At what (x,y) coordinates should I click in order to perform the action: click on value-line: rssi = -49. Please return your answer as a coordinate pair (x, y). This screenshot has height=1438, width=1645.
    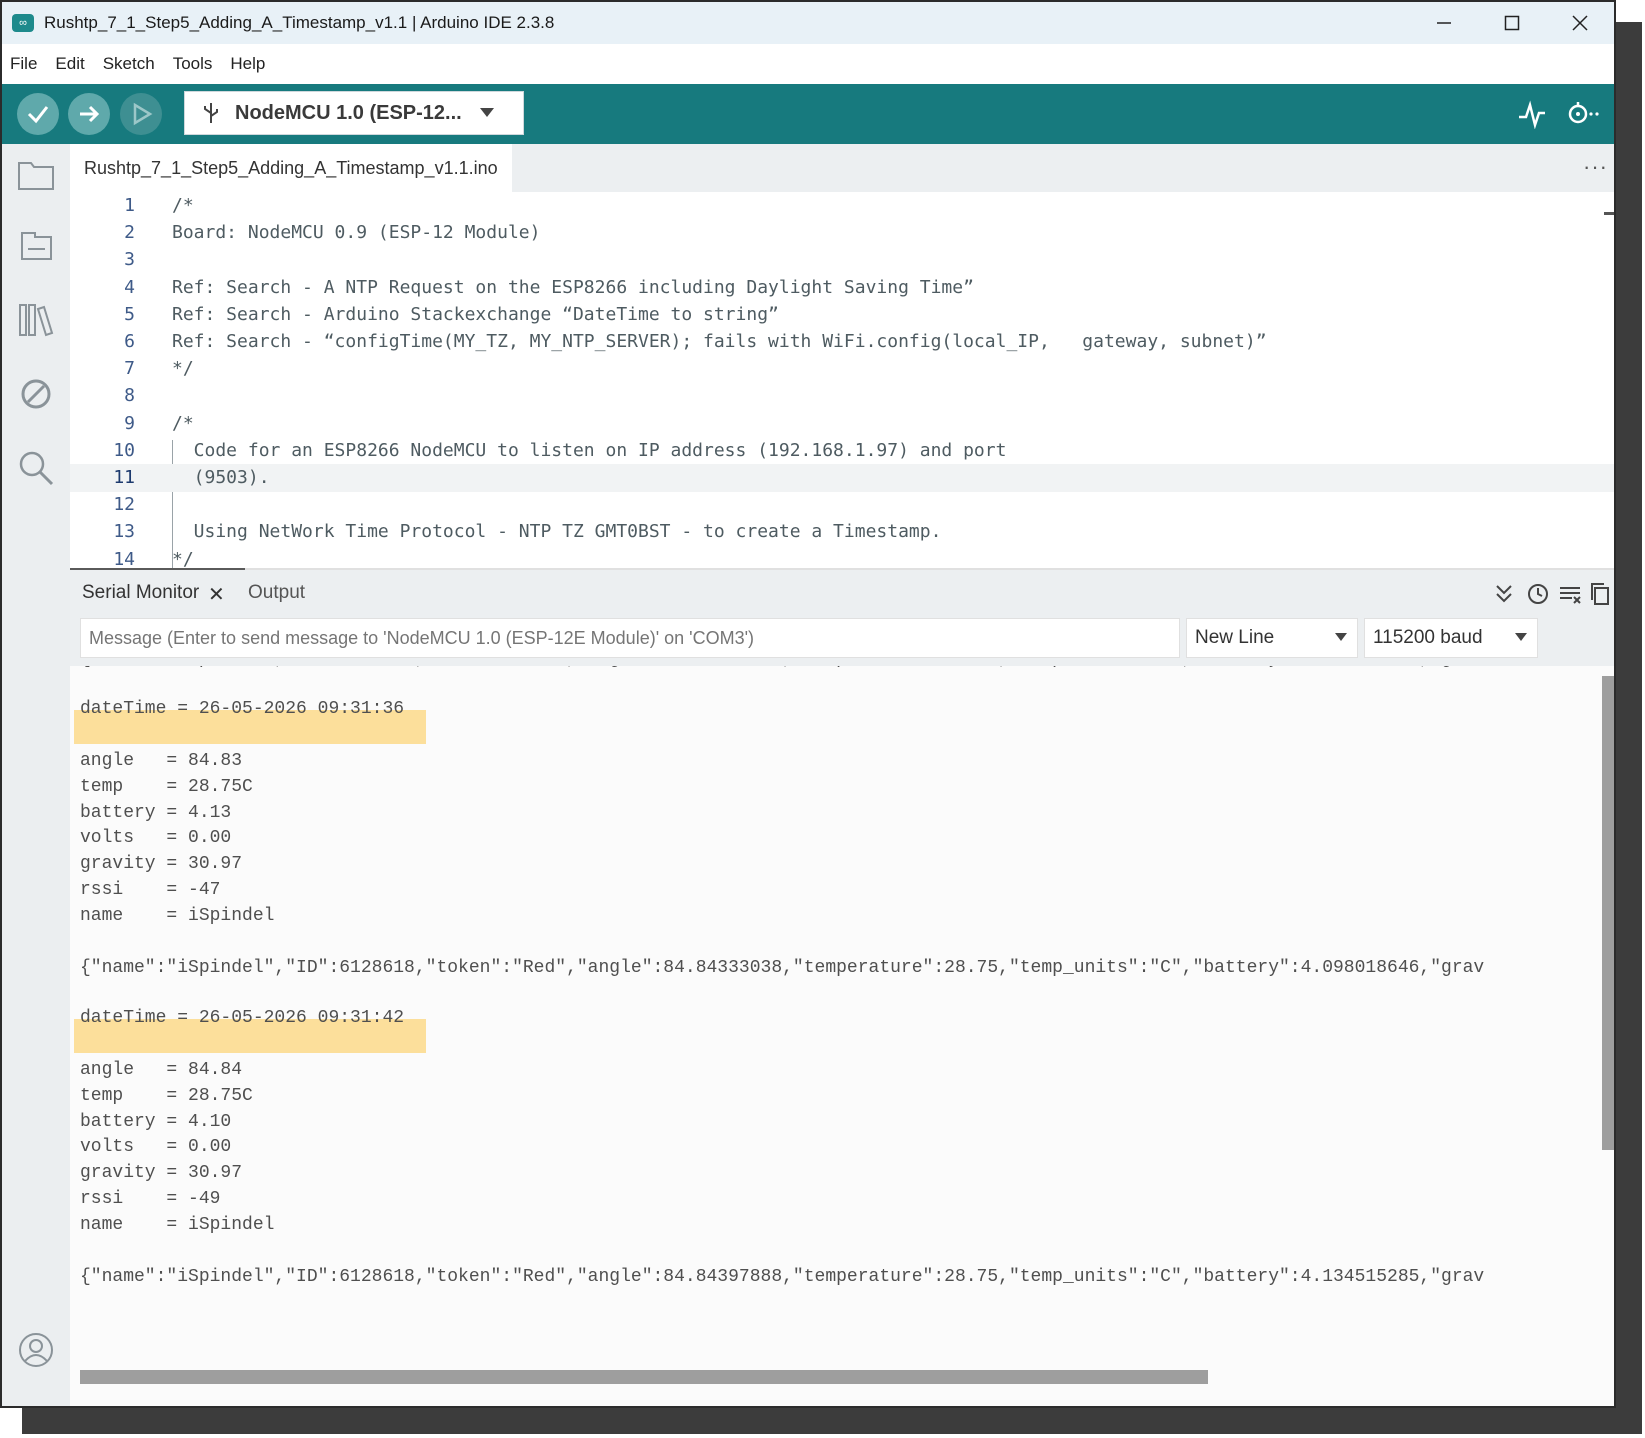
    Looking at the image, I should click on (150, 1199).